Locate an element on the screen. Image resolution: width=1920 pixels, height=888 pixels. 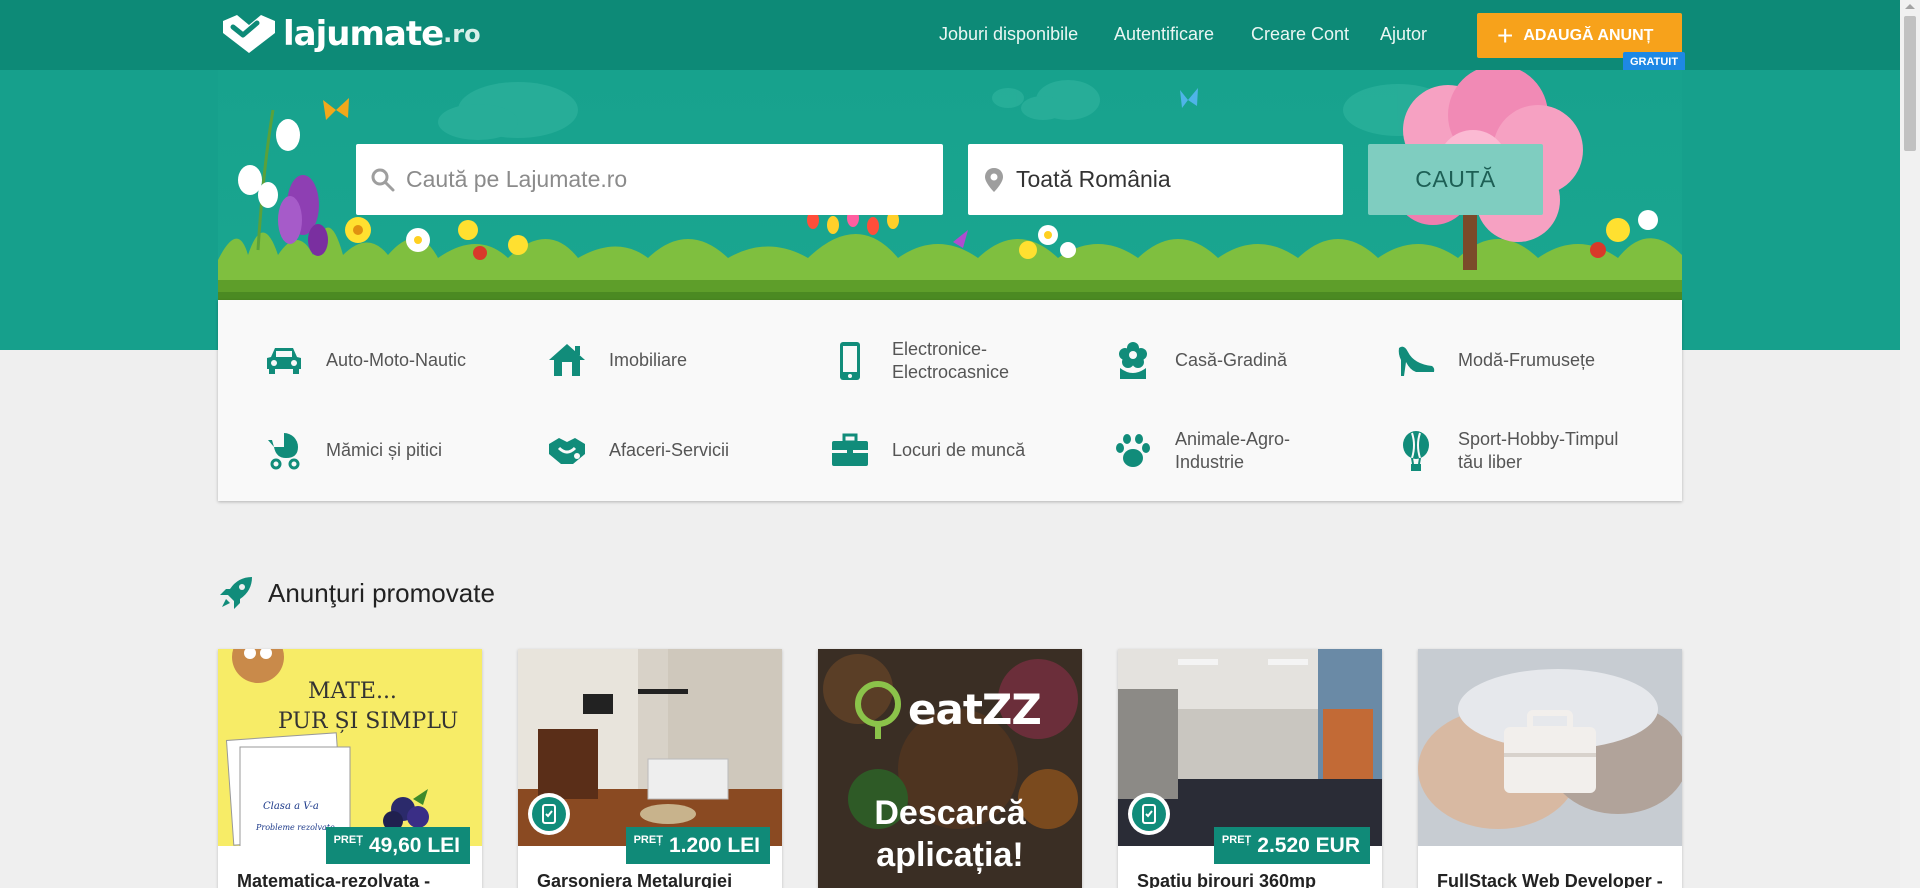
category-label: Afaceri-Servicii is located at coordinates (669, 449).